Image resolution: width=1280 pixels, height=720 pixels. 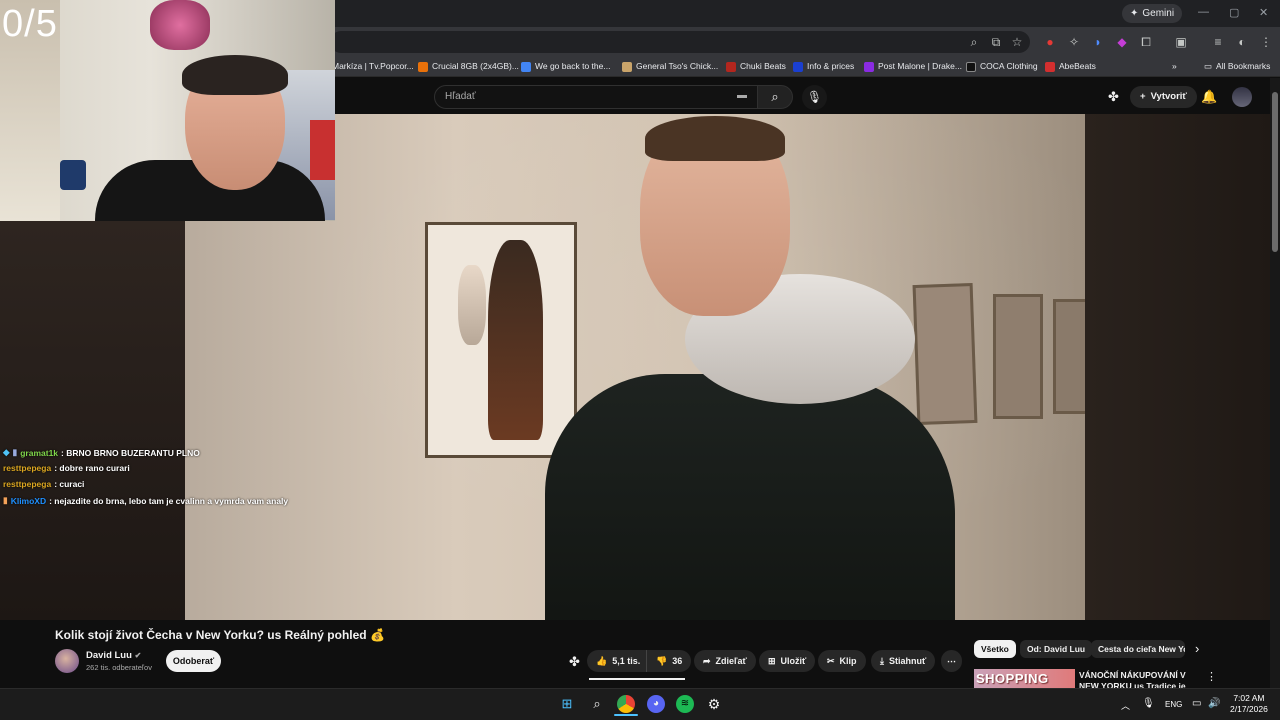 What do you see at coordinates (1125, 705) in the screenshot?
I see `chevron-up-icon: ︿` at bounding box center [1125, 705].